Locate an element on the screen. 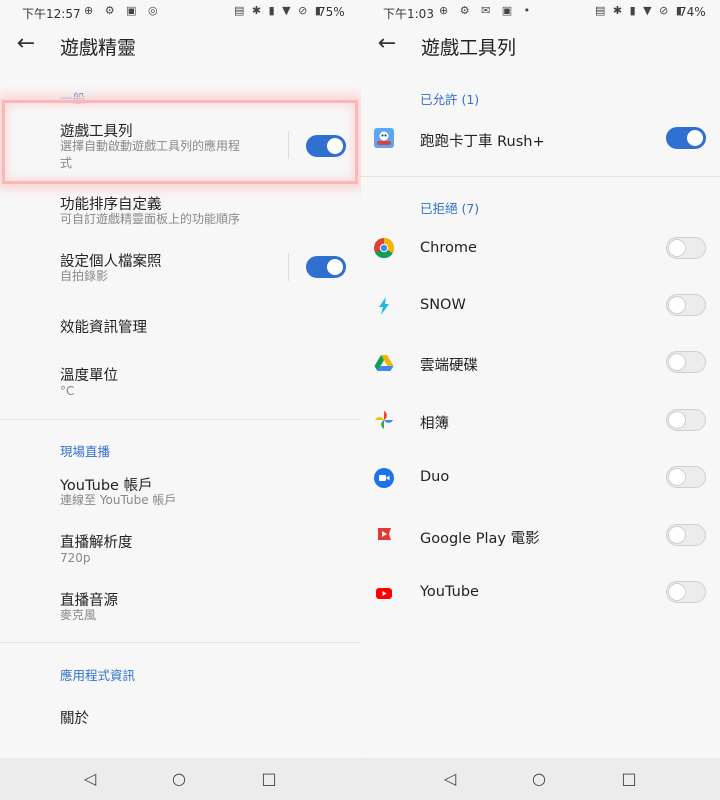 This screenshot has height=800, width=720. profile-photo-toggle is located at coordinates (326, 267).